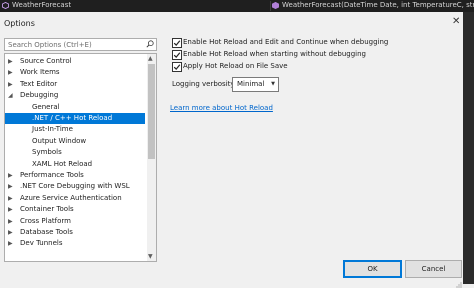 The height and width of the screenshot is (288, 474). I want to click on tree-item-label: Debugging, so click(39, 95).